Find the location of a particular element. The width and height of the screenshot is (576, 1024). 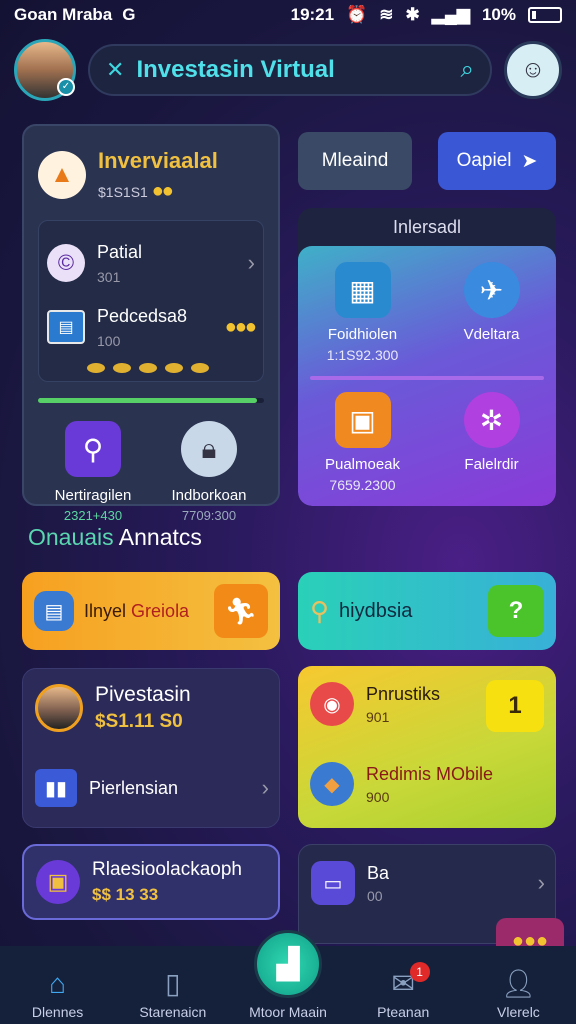

nav-label: Starenaicn is located at coordinates (173, 1012).